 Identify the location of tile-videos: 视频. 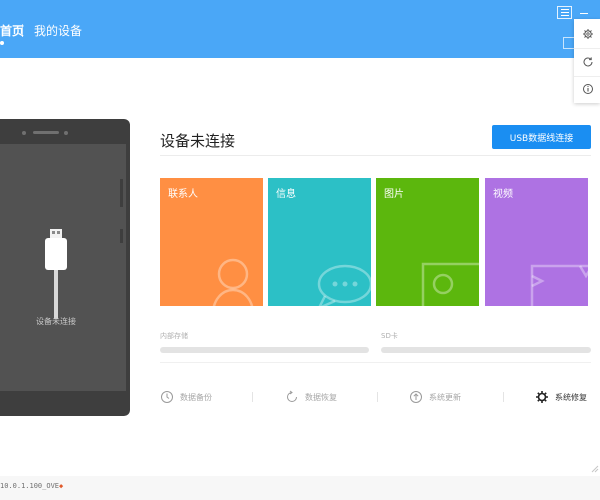
(536, 242).